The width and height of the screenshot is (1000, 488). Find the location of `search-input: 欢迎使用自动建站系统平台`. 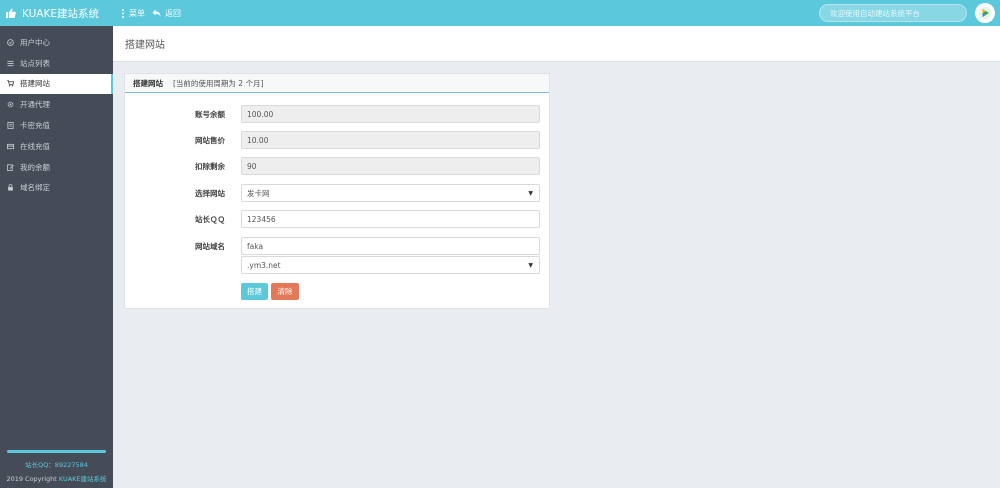

search-input: 欢迎使用自动建站系统平台 is located at coordinates (893, 13).